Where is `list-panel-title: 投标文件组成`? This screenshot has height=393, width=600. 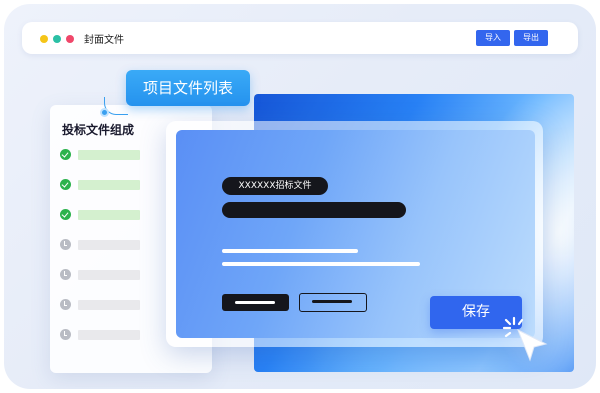
list-panel-title: 投标文件组成 is located at coordinates (98, 130).